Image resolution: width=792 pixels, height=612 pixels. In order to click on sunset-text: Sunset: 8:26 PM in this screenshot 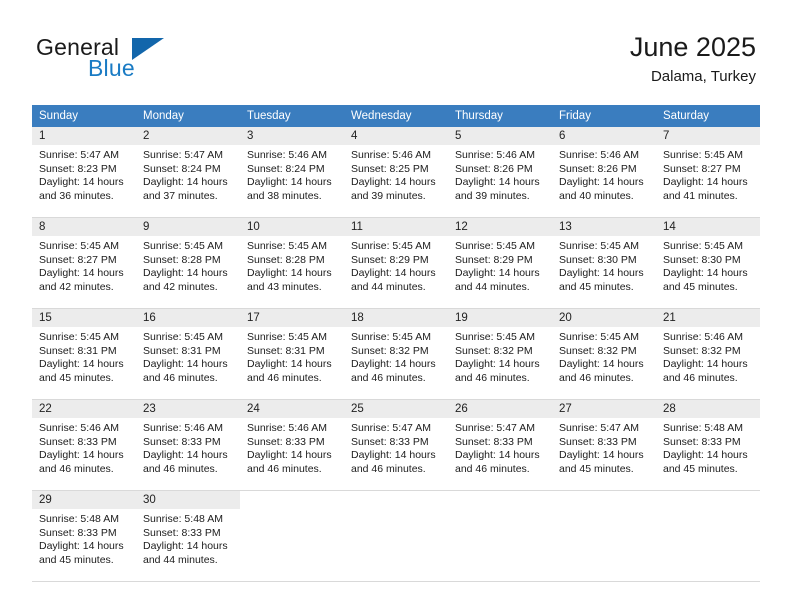, I will do `click(598, 168)`.